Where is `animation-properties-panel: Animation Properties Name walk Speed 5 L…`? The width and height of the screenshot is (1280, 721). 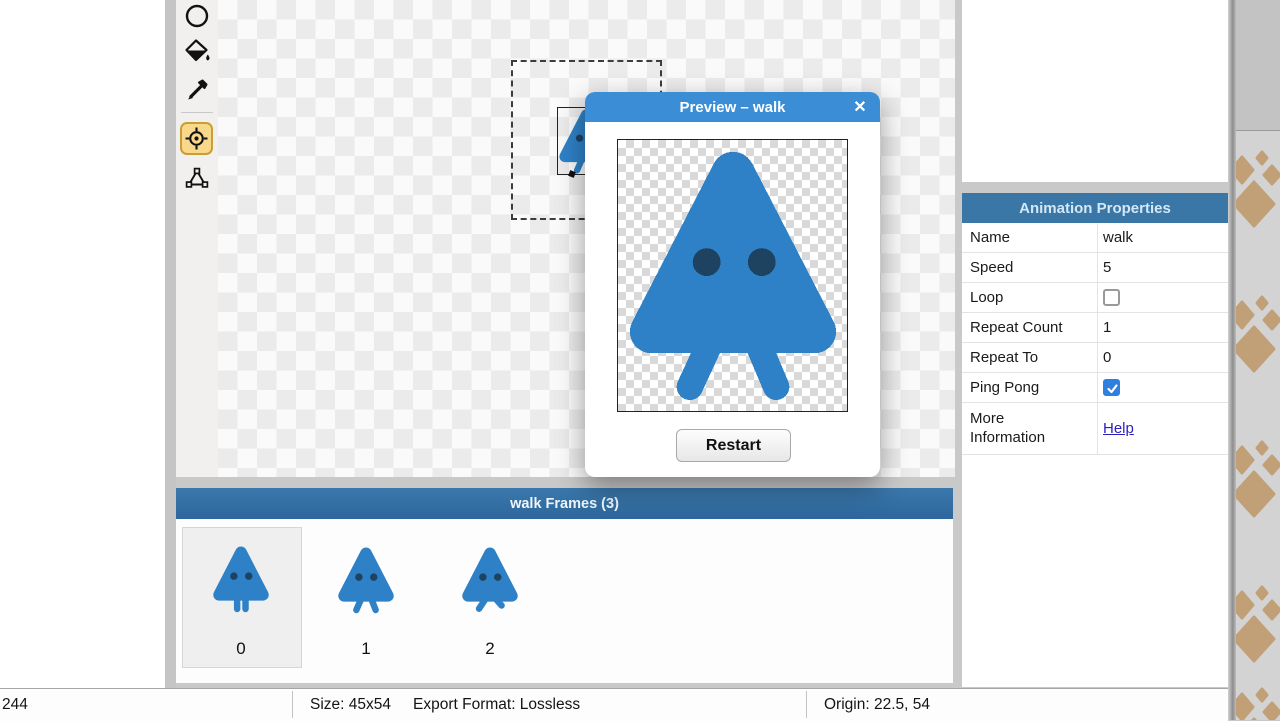 animation-properties-panel: Animation Properties Name walk Speed 5 L… is located at coordinates (1095, 440).